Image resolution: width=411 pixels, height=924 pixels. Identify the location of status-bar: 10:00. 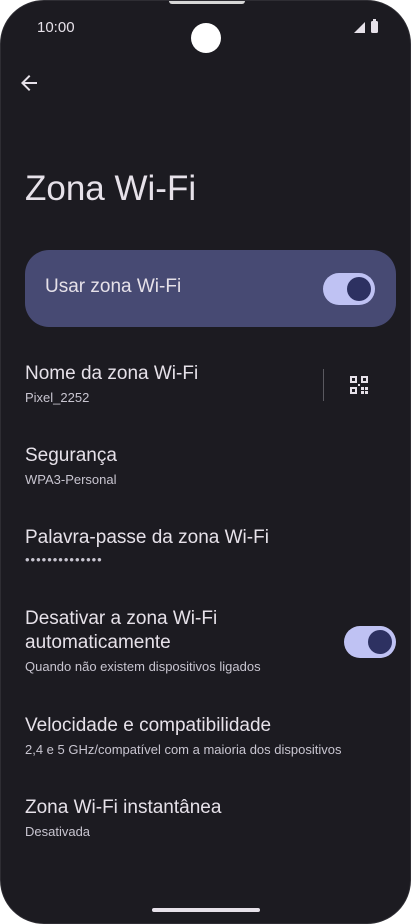
(205, 29).